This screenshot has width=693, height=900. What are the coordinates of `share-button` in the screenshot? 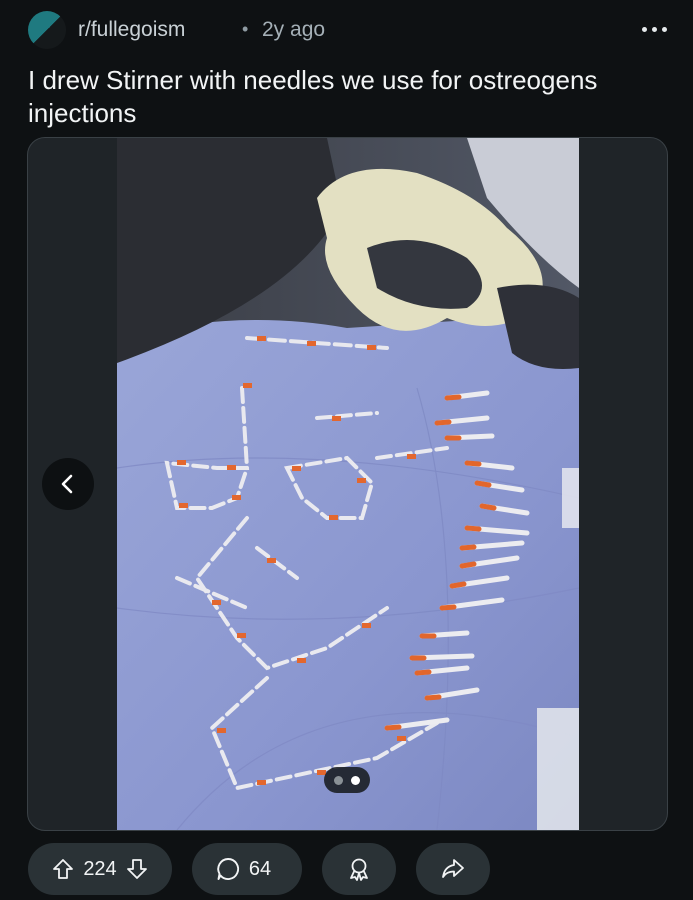 It's located at (453, 869).